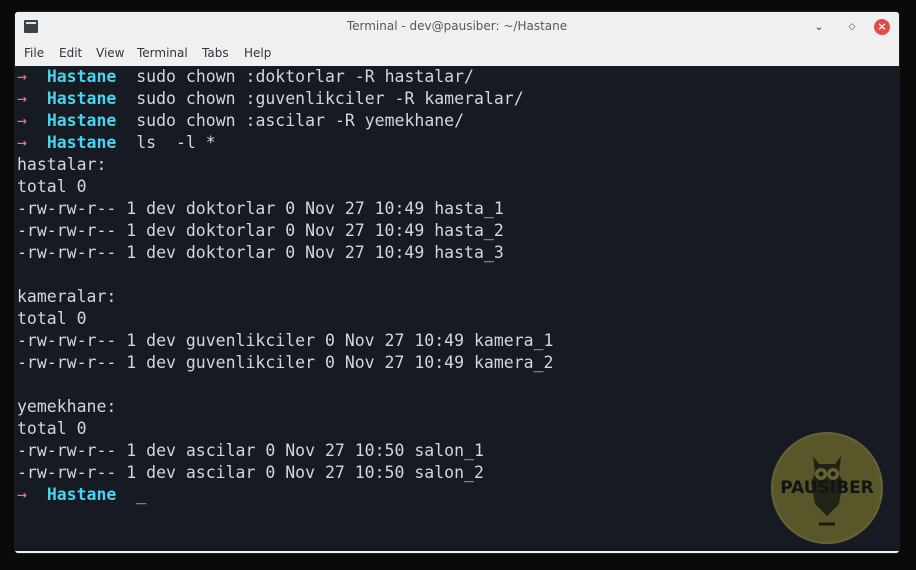 The height and width of the screenshot is (570, 916). What do you see at coordinates (457, 53) in the screenshot?
I see `menu-bar: File Edit View Terminal Tabs Help` at bounding box center [457, 53].